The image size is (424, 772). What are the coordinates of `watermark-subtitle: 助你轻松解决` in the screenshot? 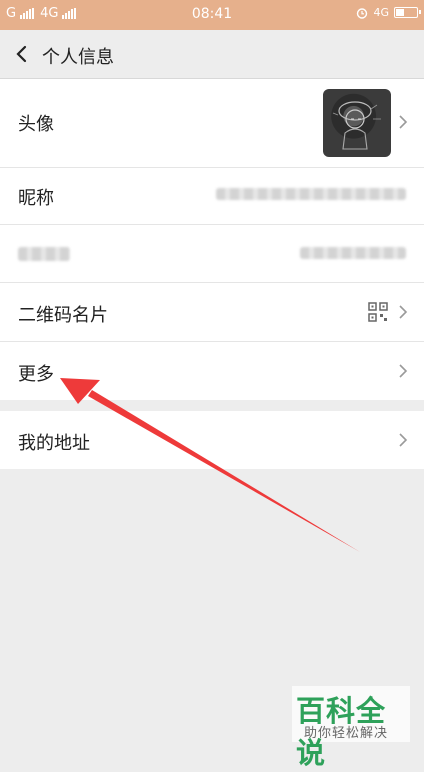 It's located at (346, 733).